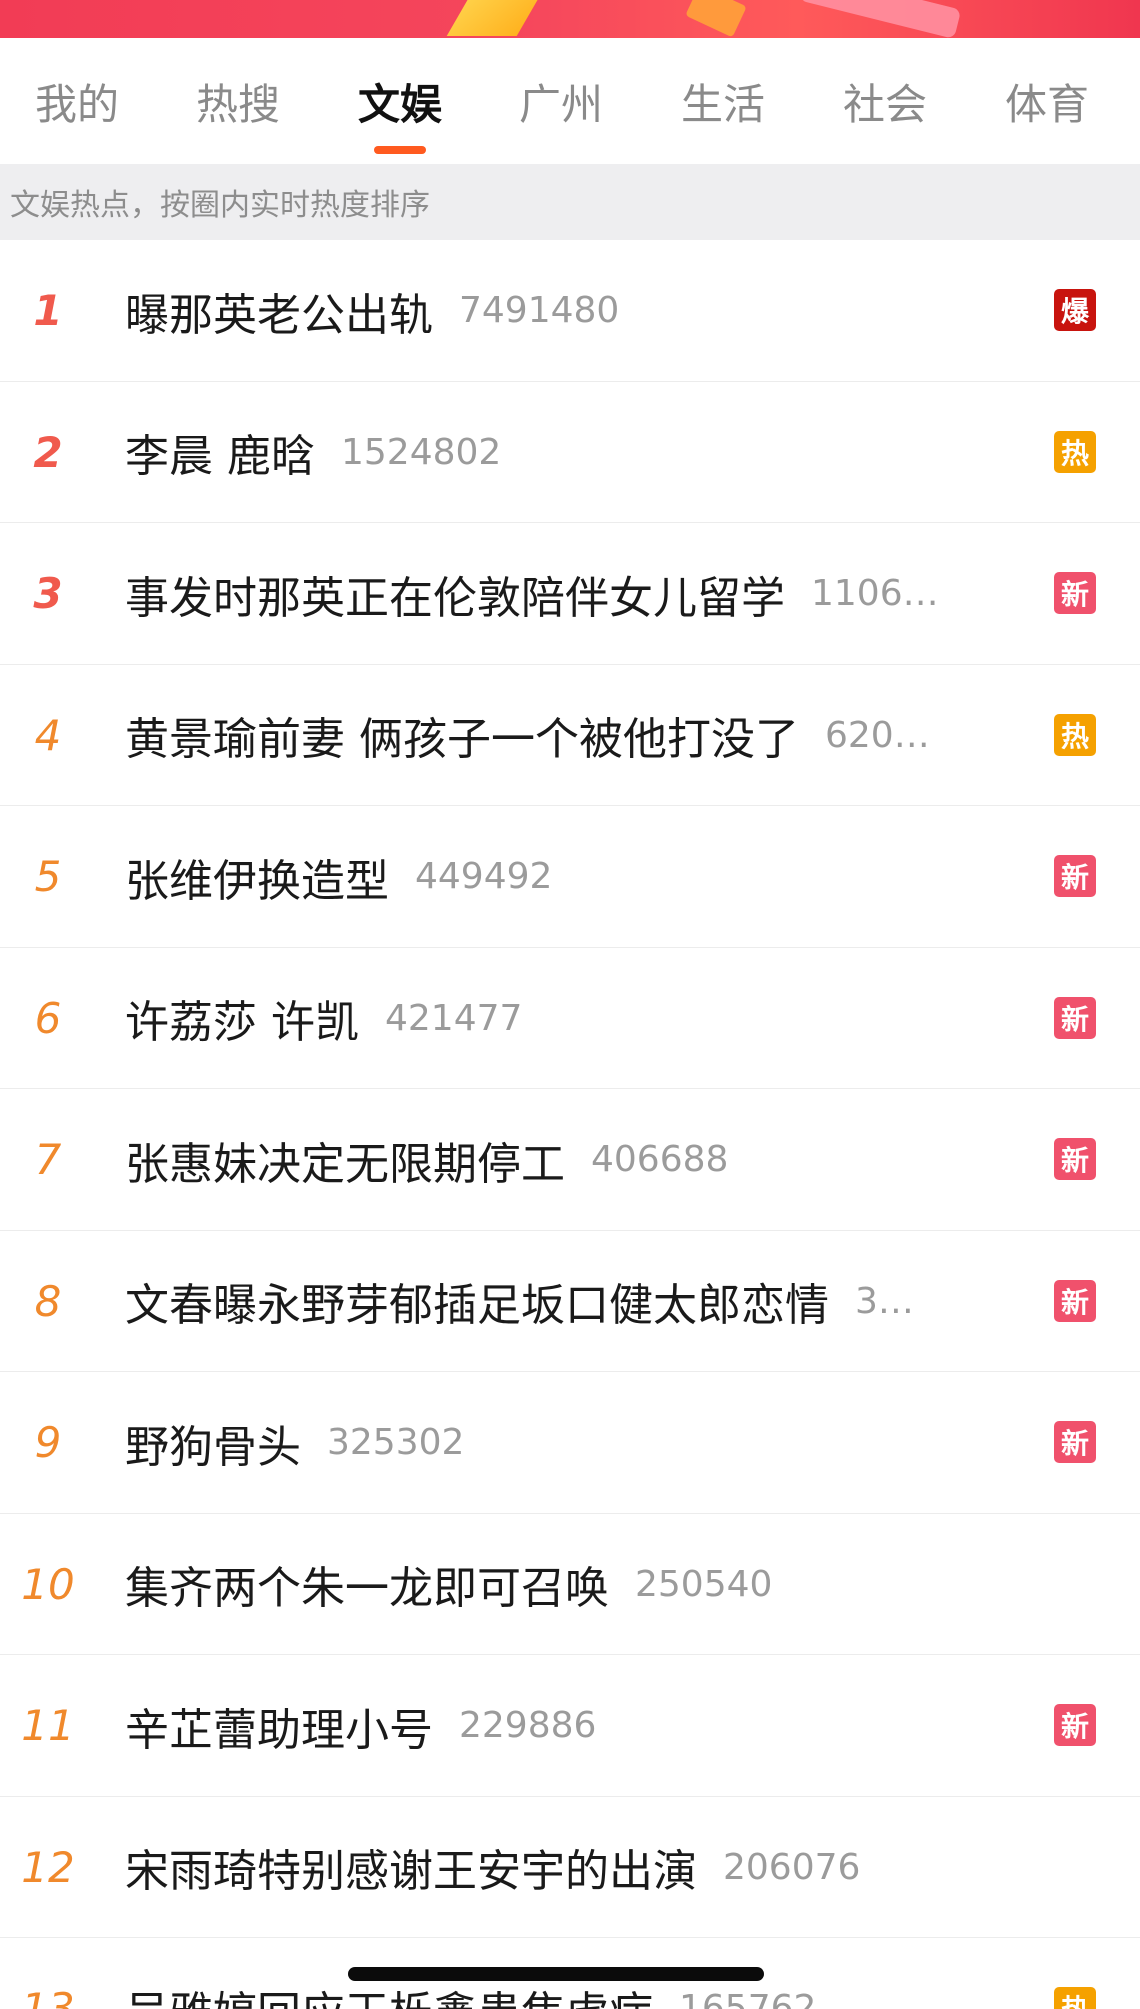 The image size is (1140, 2009). I want to click on list-item: 9 野狗骨头 325302 新, so click(570, 1443).